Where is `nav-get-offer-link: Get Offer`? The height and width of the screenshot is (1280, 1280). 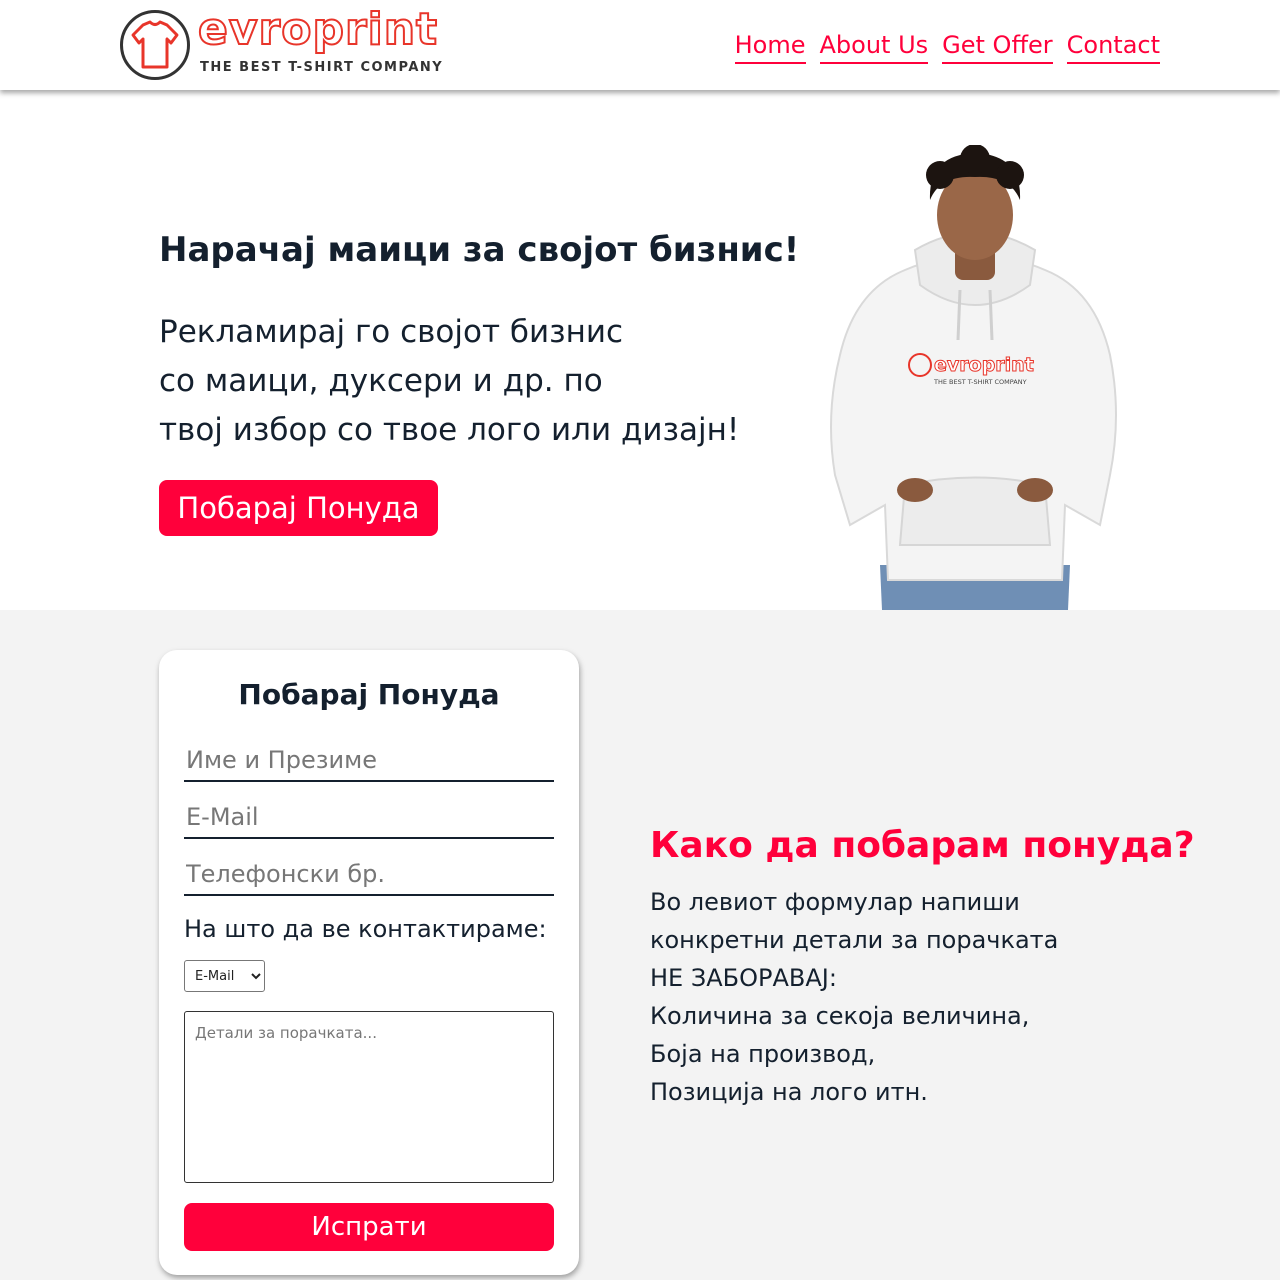 nav-get-offer-link: Get Offer is located at coordinates (997, 47).